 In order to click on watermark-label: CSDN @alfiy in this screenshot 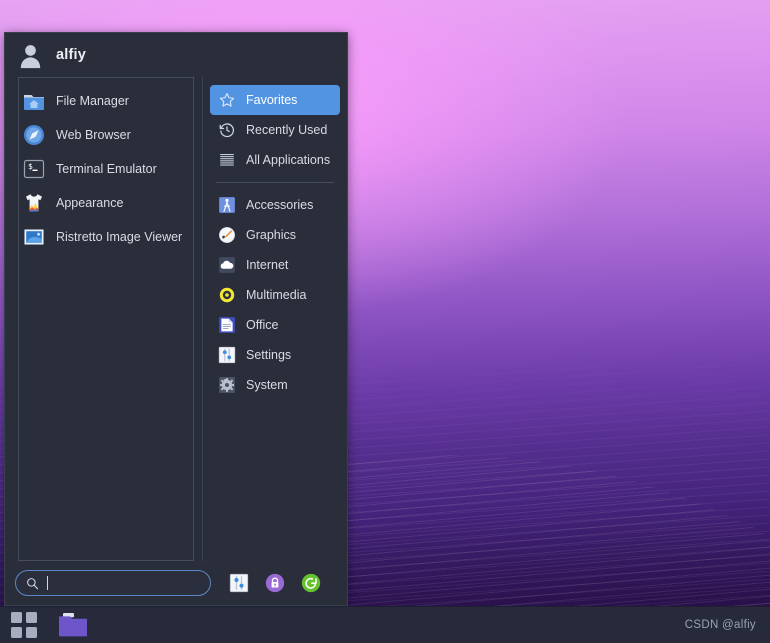, I will do `click(720, 625)`.